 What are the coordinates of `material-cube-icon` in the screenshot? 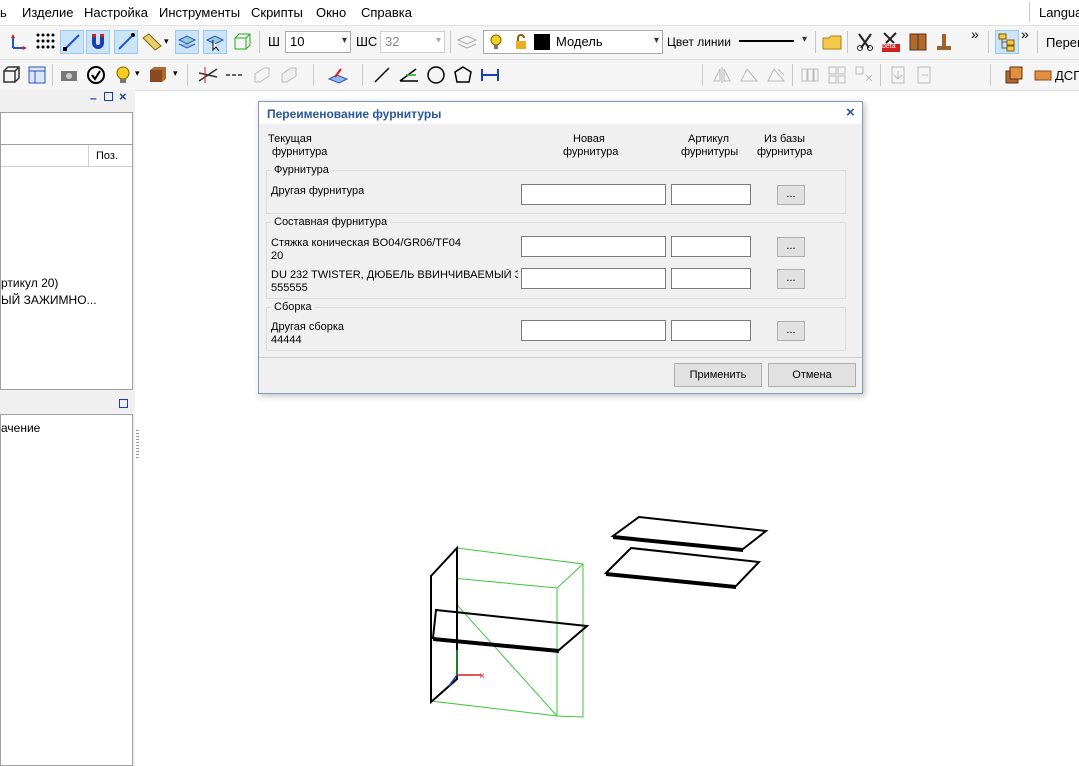 It's located at (158, 75).